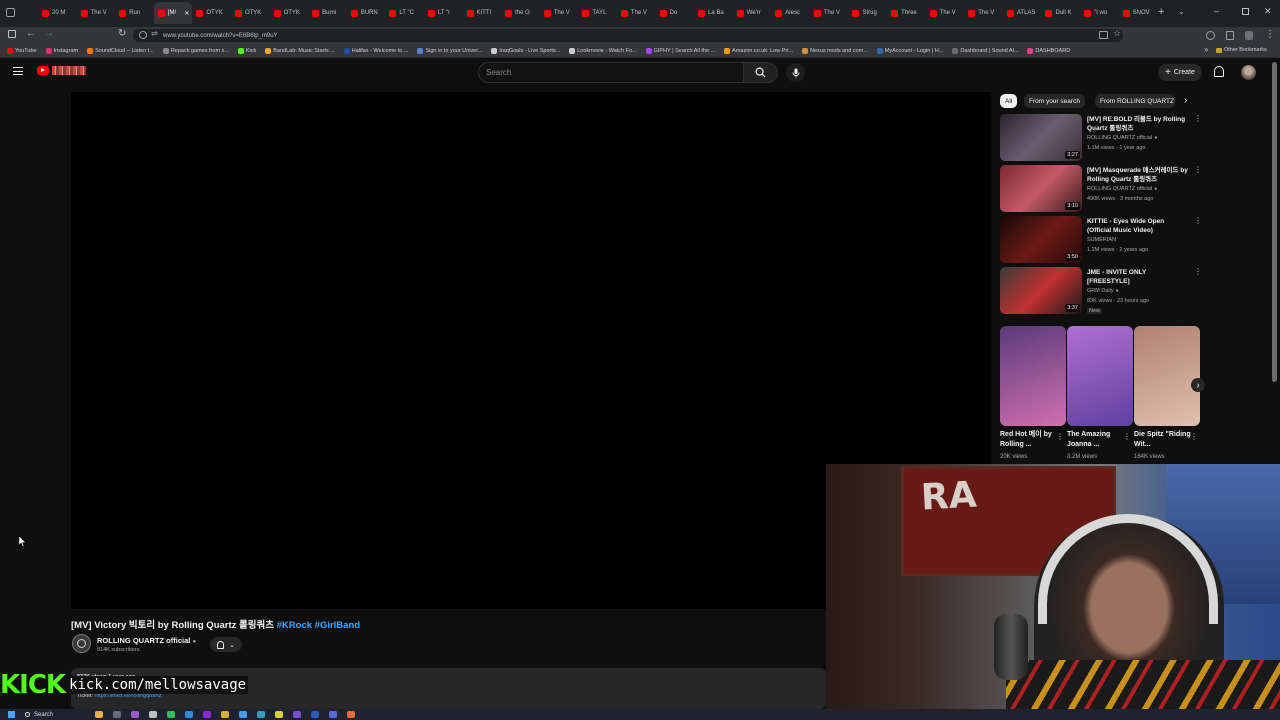  What do you see at coordinates (1048, 50) in the screenshot?
I see `bookmark-item: DASHBOARD` at bounding box center [1048, 50].